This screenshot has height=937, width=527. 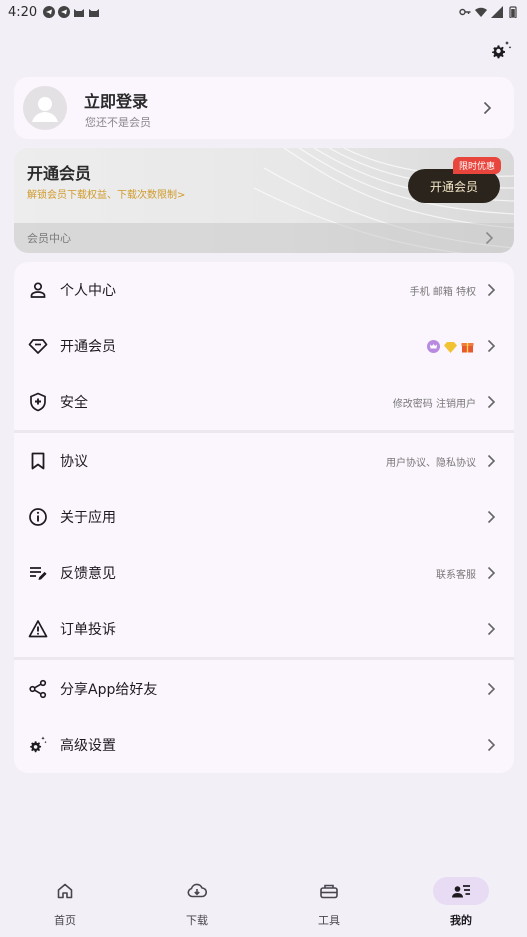 I want to click on menu-item-label: 关于应用, so click(x=88, y=518).